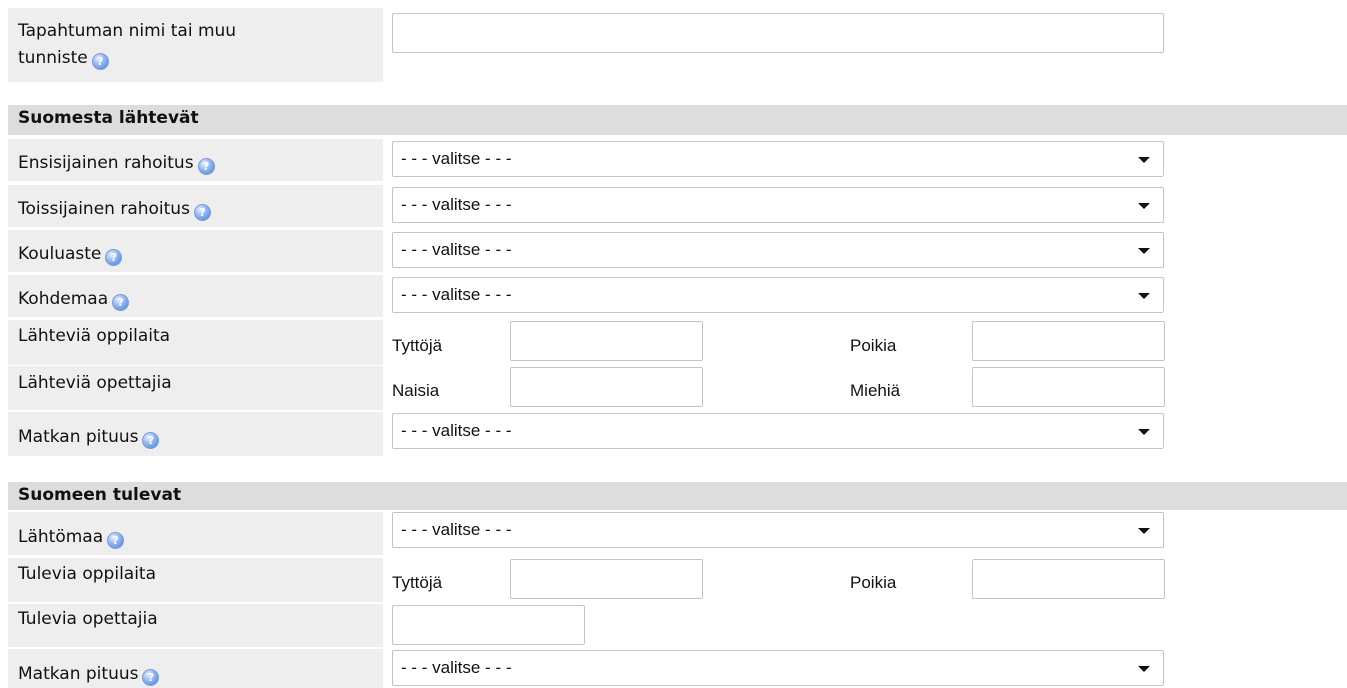 This screenshot has height=688, width=1347. I want to click on primary-funding-label: Ensisijainen rahoitus?, so click(195, 160).